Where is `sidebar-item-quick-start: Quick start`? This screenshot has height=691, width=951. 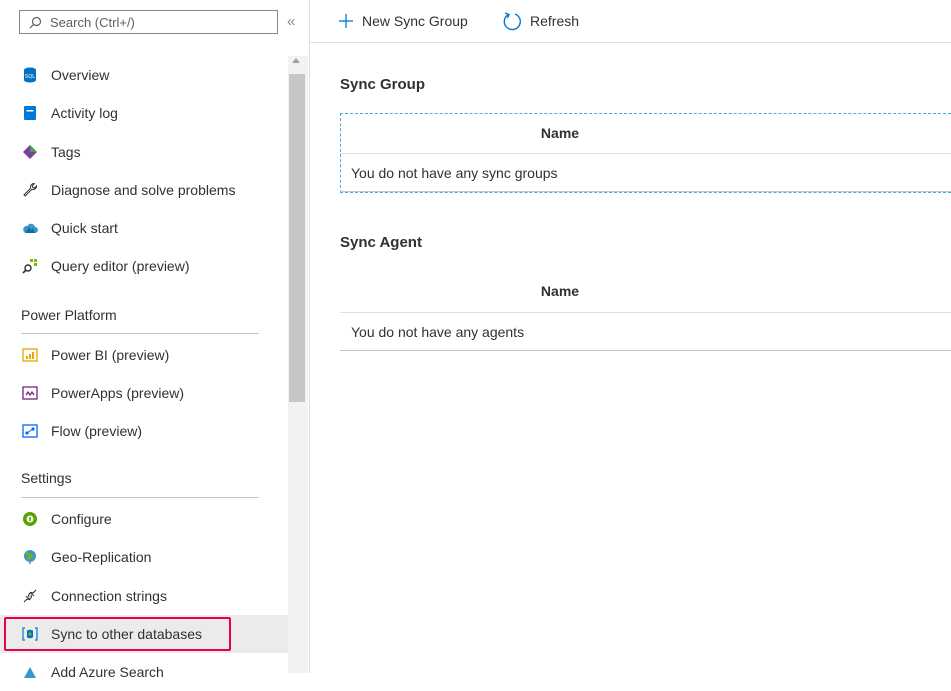 sidebar-item-quick-start: Quick start is located at coordinates (144, 228).